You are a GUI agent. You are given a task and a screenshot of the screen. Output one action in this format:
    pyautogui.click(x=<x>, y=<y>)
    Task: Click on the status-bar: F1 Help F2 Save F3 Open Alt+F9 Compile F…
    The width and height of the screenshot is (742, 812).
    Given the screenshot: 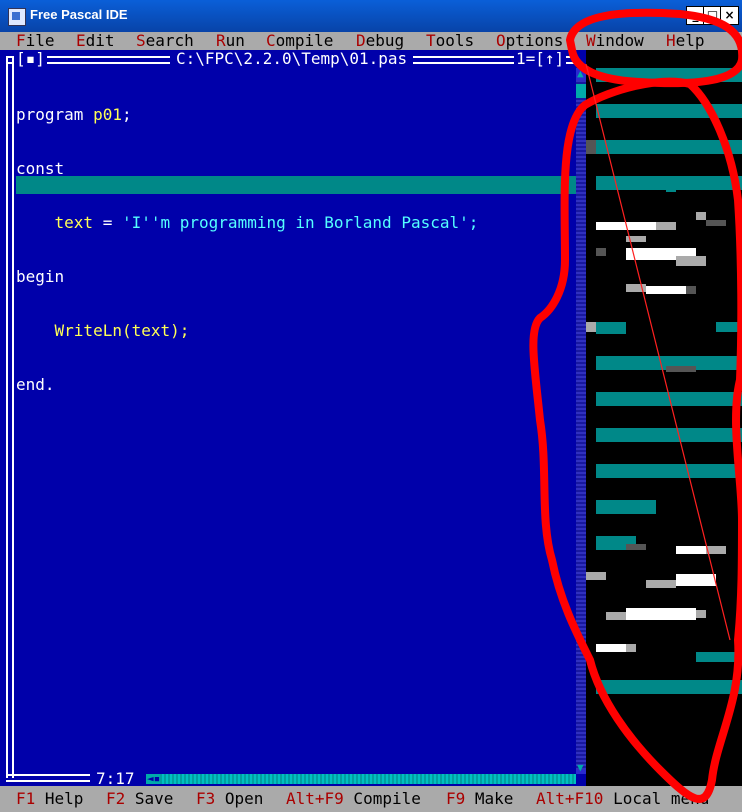 What is the action you would take?
    pyautogui.click(x=371, y=799)
    